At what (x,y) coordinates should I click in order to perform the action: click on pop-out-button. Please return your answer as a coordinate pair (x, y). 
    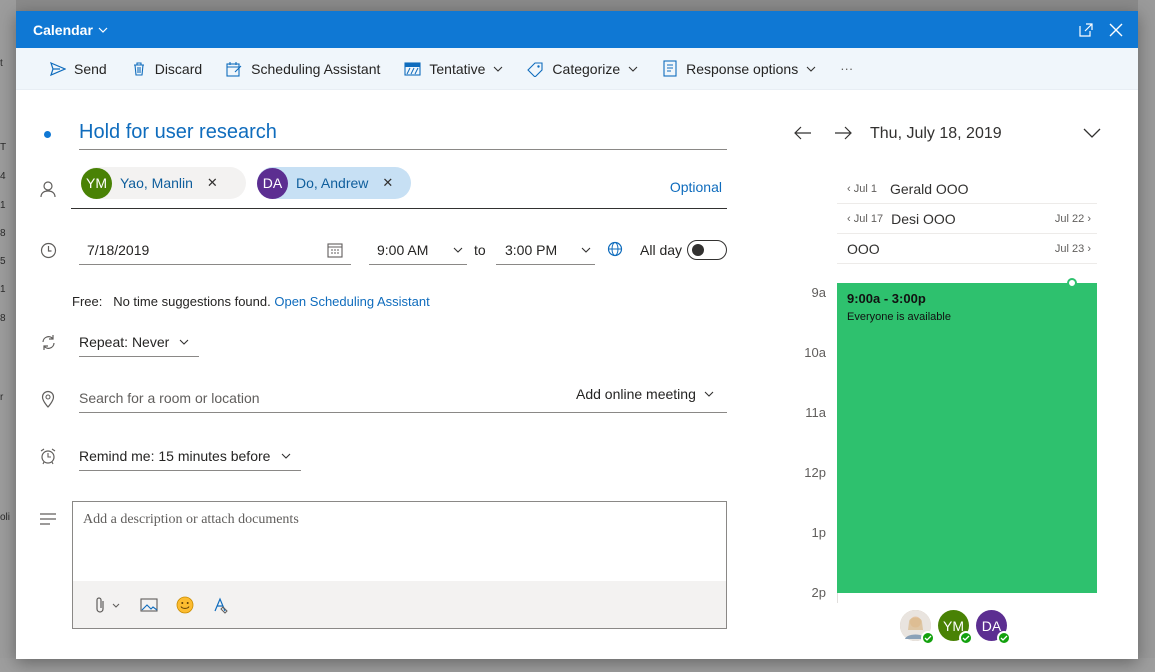
    Looking at the image, I should click on (1086, 30).